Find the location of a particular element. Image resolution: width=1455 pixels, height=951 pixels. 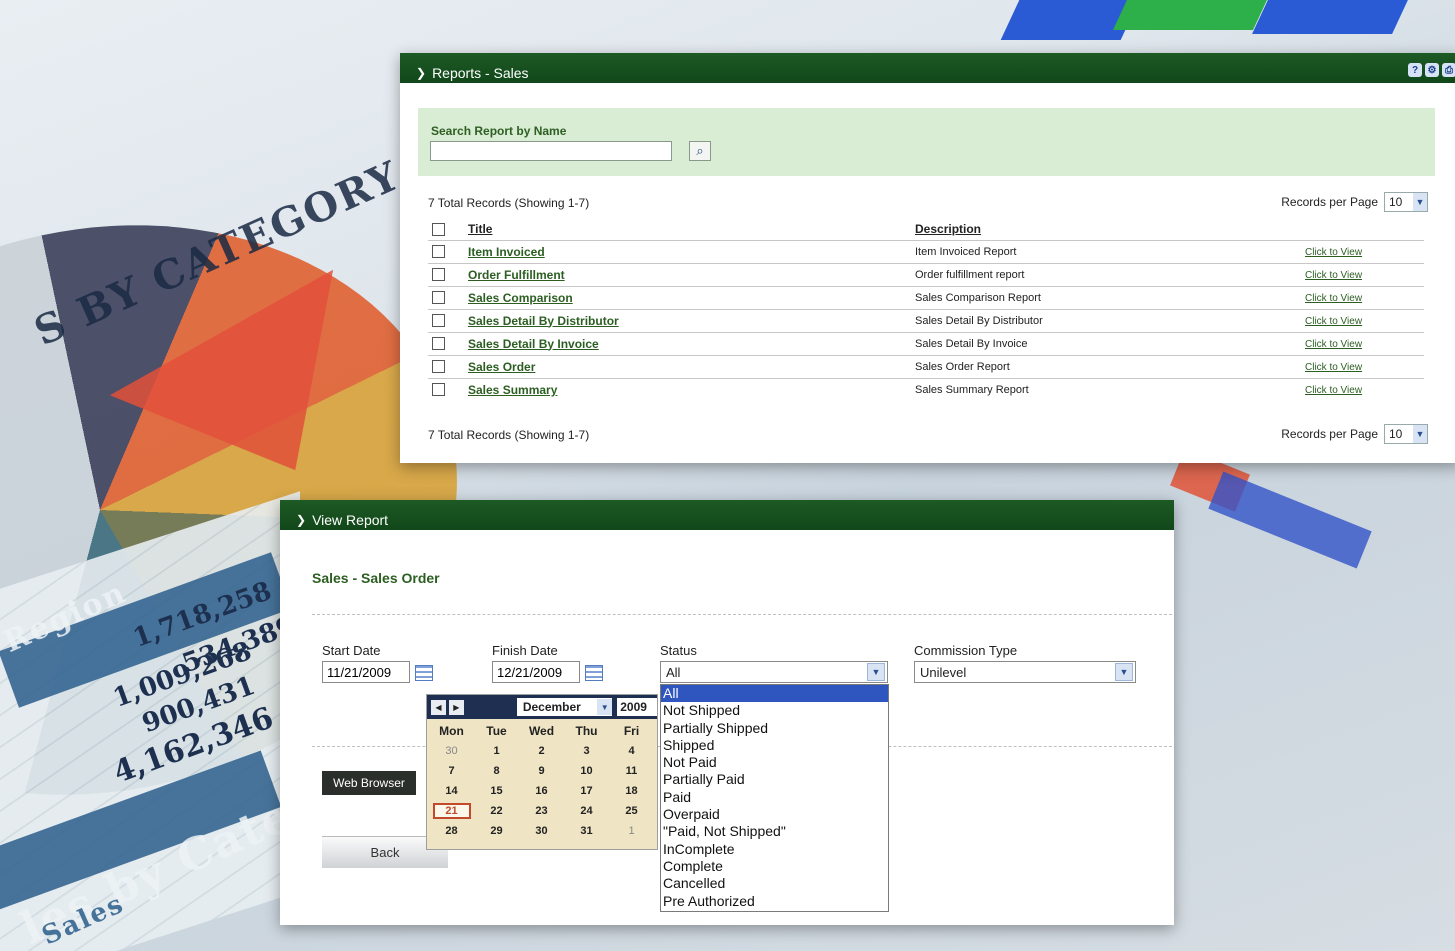

weekday-label: Thu is located at coordinates (586, 731).